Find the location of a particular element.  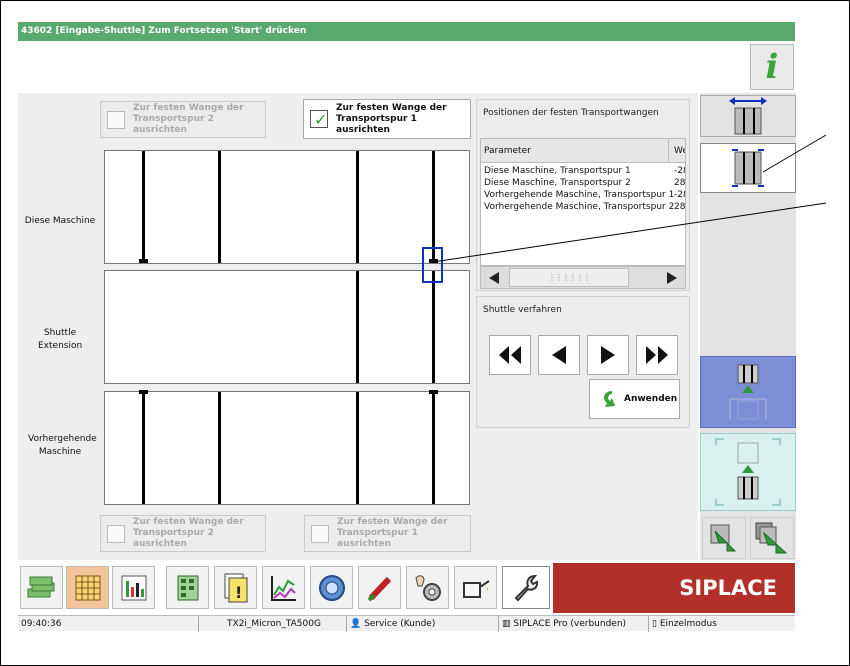

gear-hand-icon is located at coordinates (427, 587).